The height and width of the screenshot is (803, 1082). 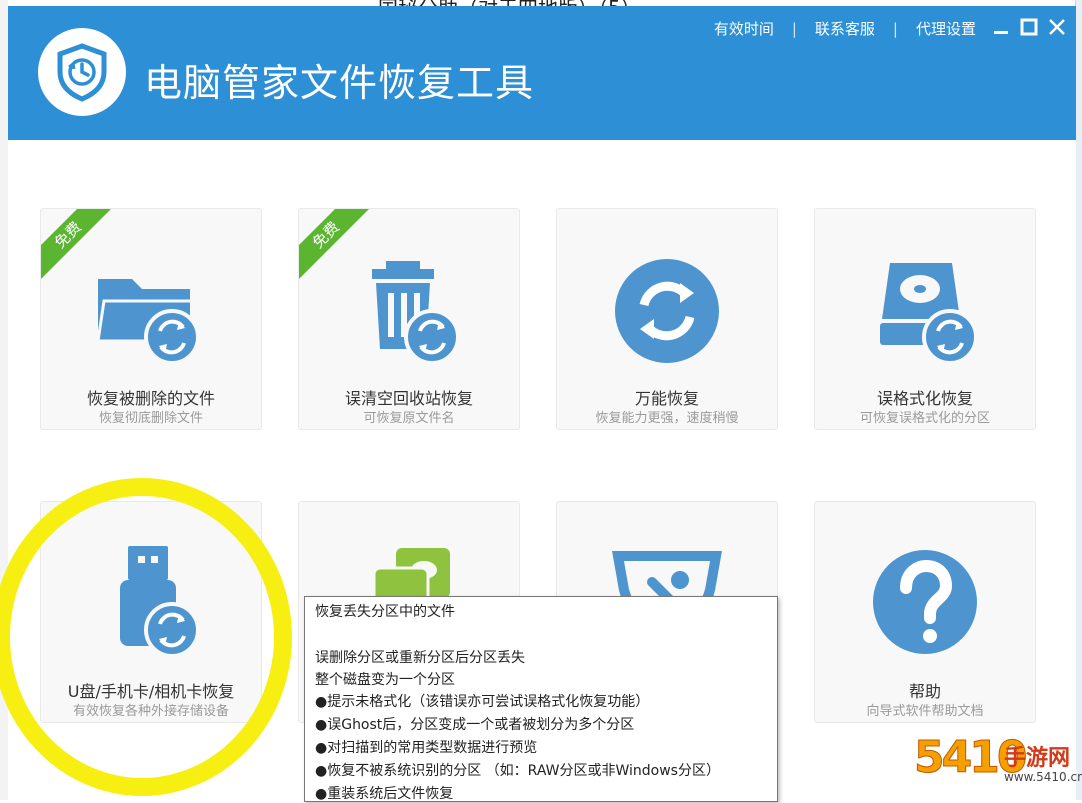 I want to click on card-subtitle: 向导式软件帮助文档, so click(x=925, y=711).